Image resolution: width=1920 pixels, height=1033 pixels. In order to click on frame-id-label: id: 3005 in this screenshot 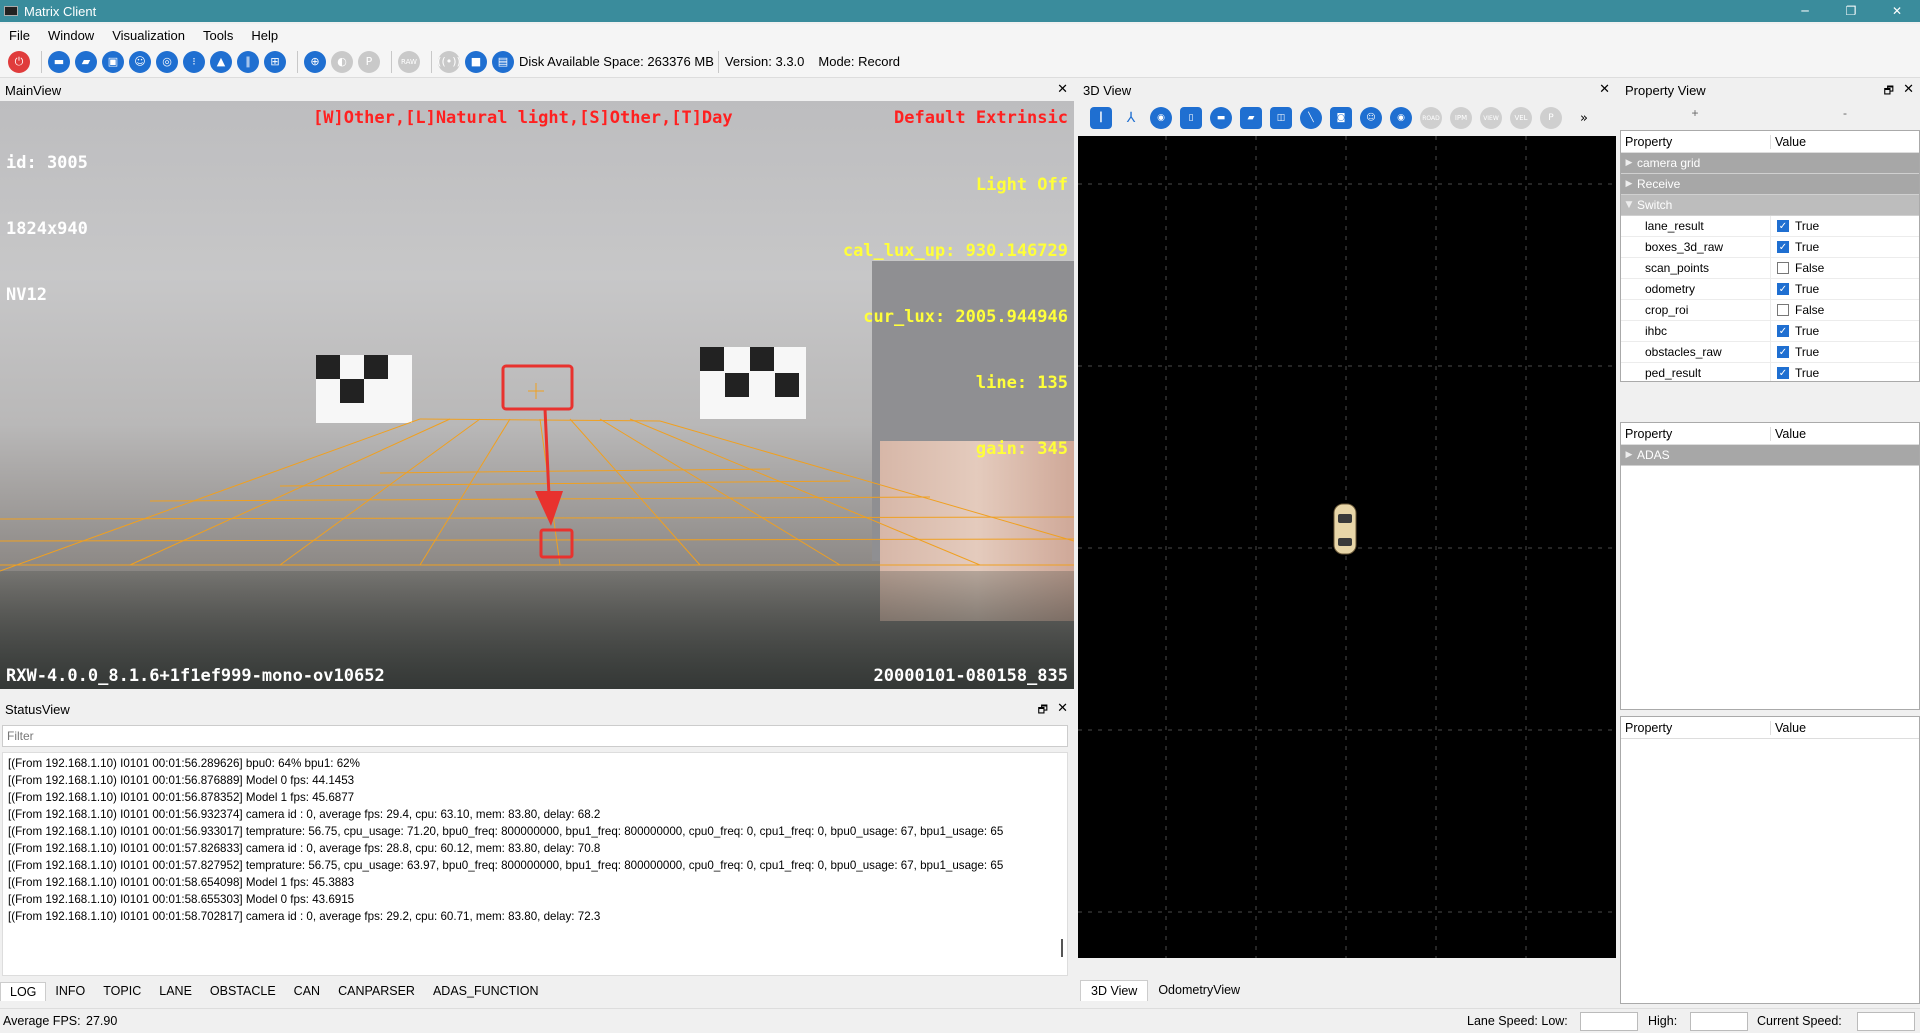, I will do `click(47, 163)`.